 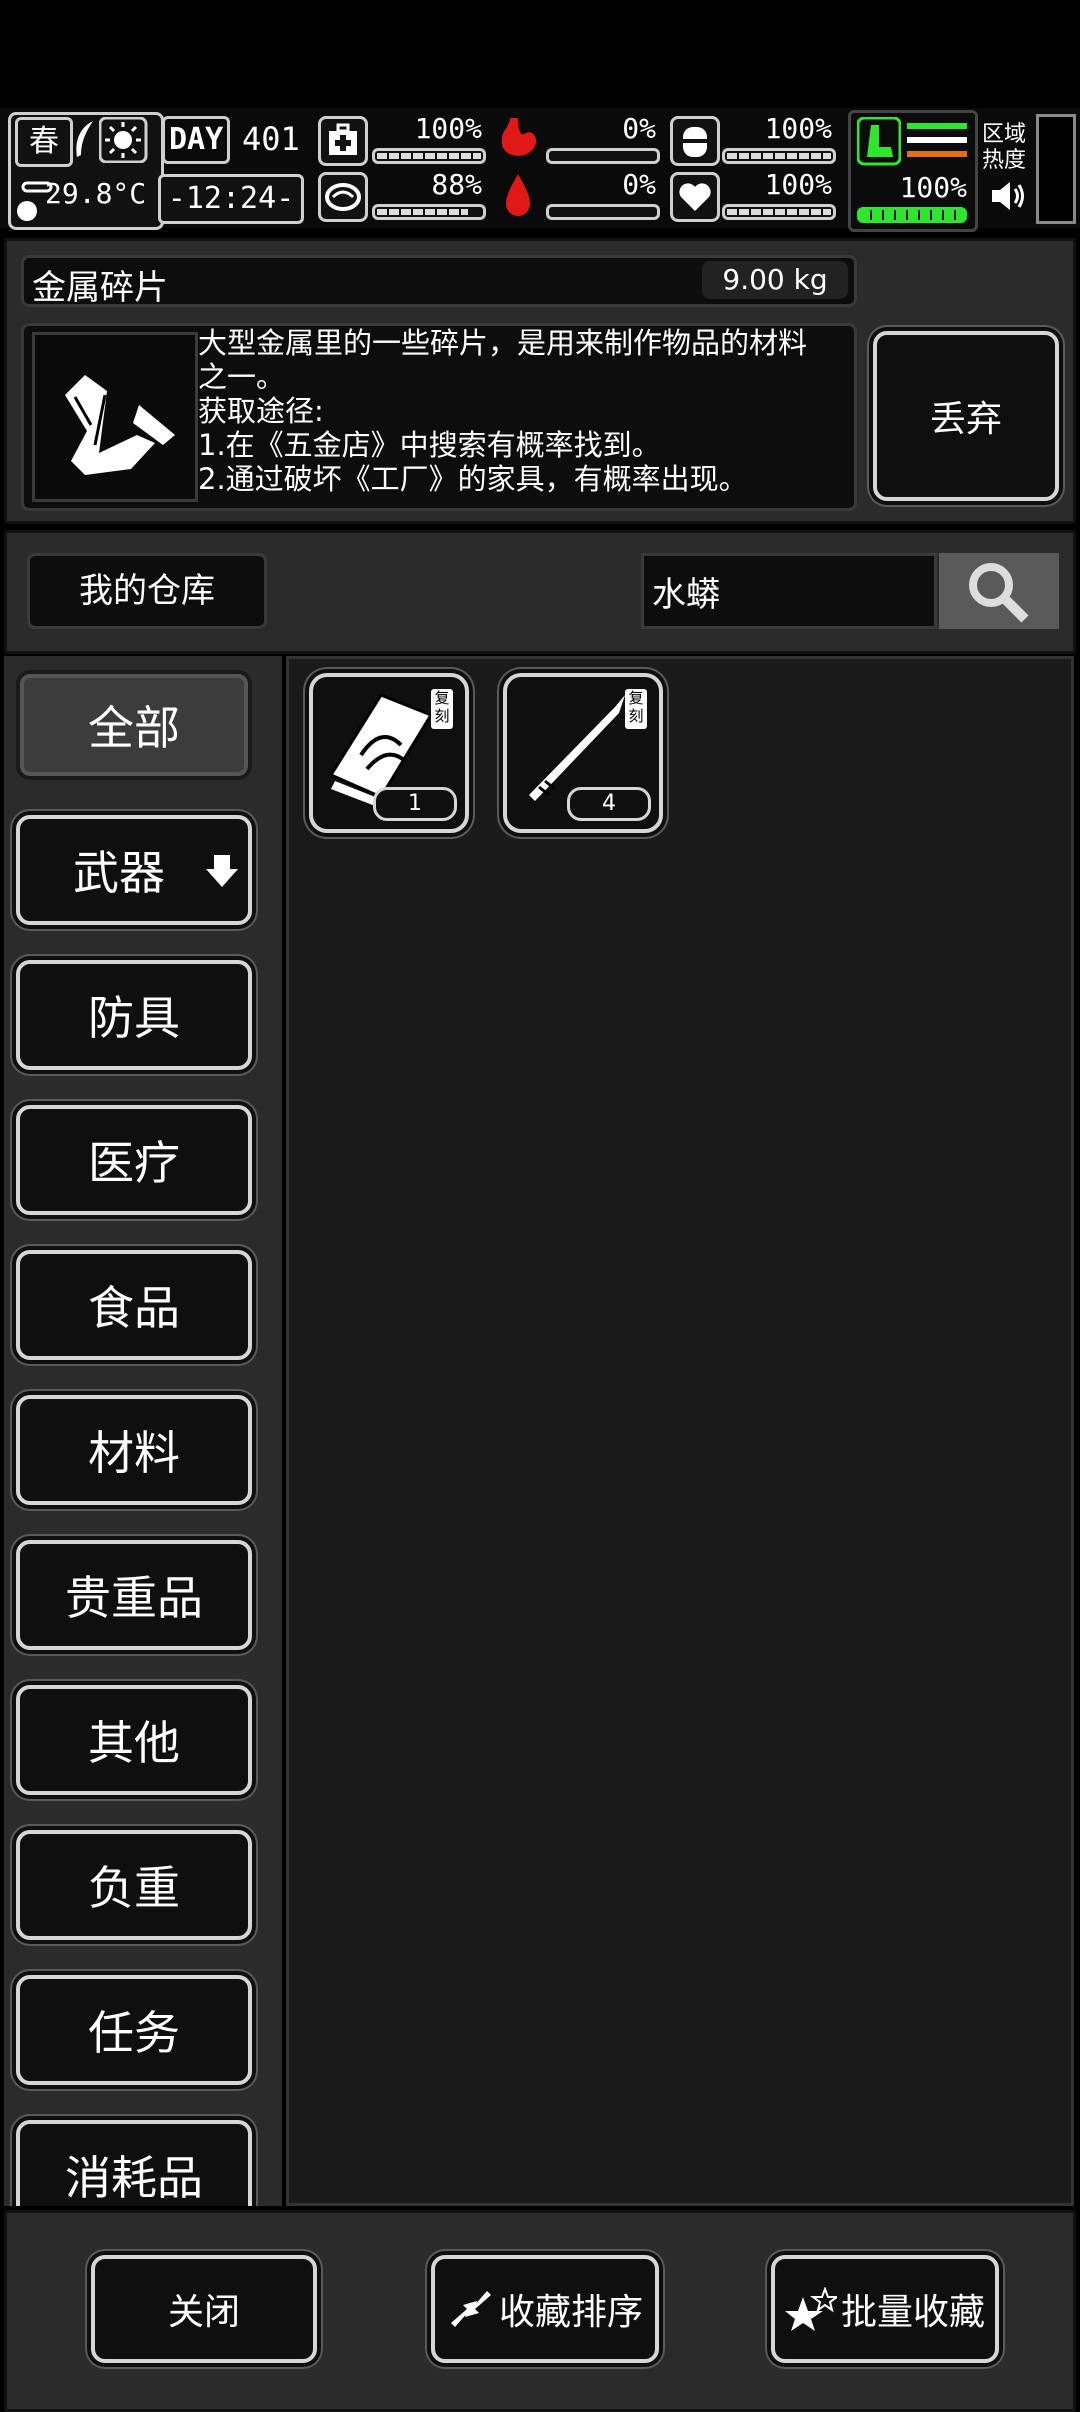 I want to click on clock-time: -12:24-, so click(x=231, y=199).